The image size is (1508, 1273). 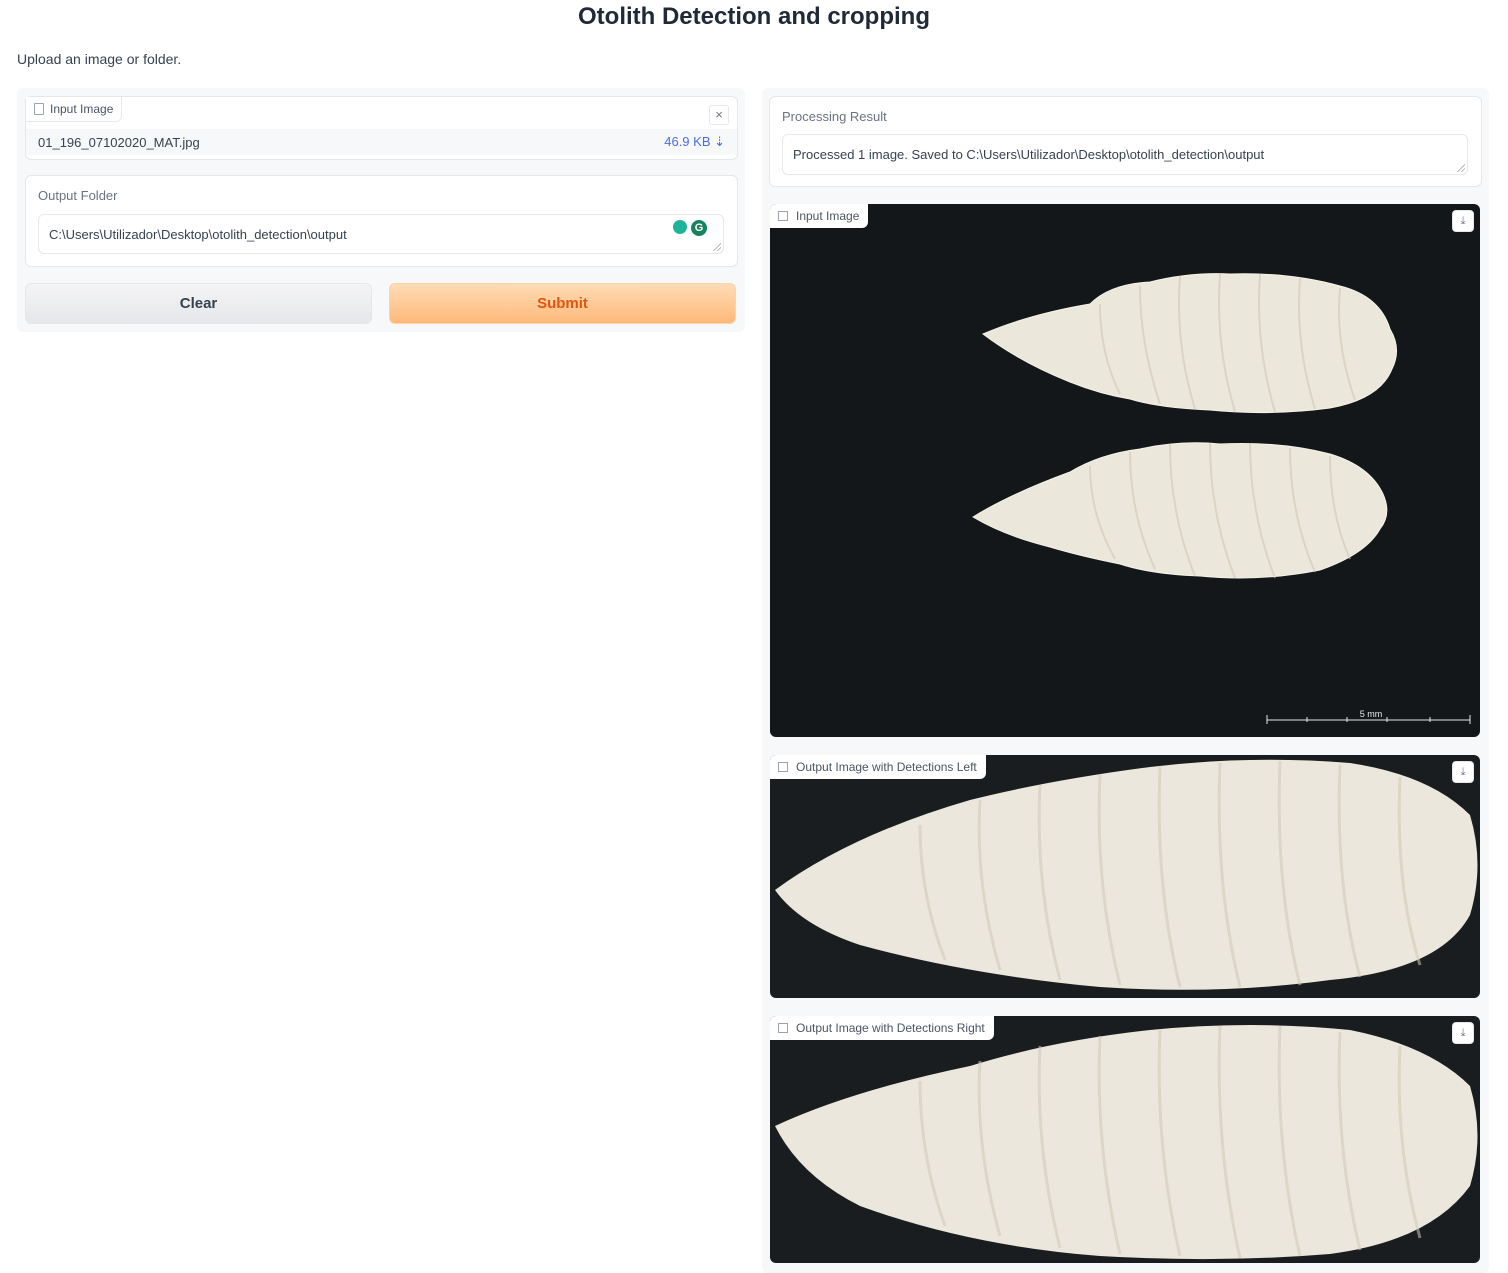 I want to click on output-left-label-tag: Output Image with Detections Left, so click(x=878, y=767).